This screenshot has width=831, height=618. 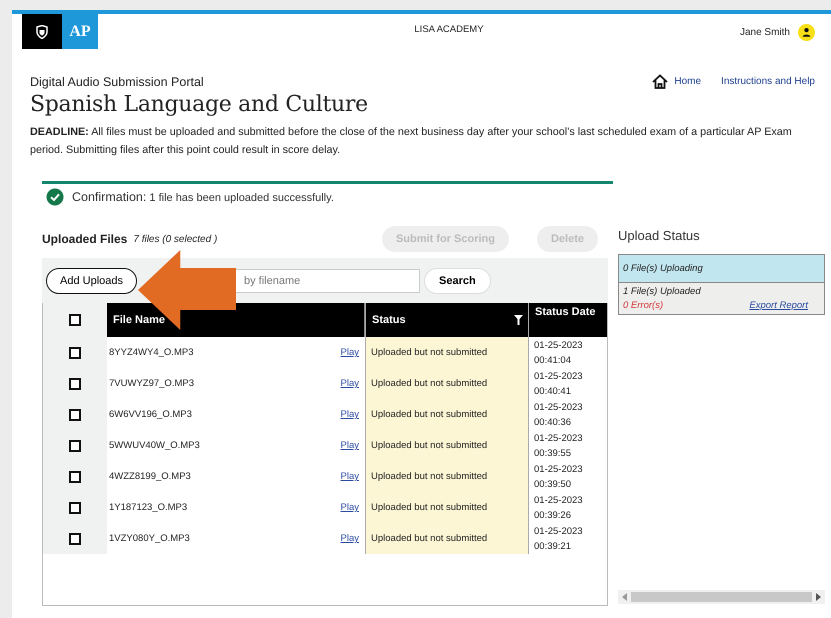 What do you see at coordinates (553, 547) in the screenshot?
I see `status-time: 00:39:21` at bounding box center [553, 547].